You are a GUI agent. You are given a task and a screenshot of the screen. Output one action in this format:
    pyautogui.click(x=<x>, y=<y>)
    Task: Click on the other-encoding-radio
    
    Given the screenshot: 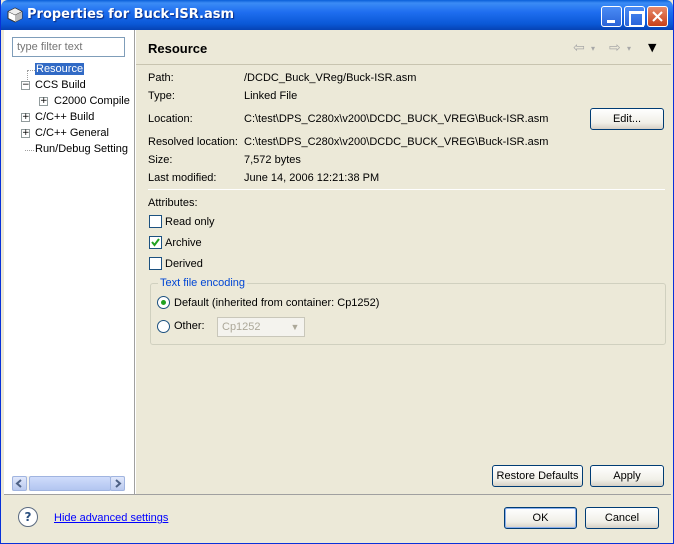 What is the action you would take?
    pyautogui.click(x=163, y=326)
    